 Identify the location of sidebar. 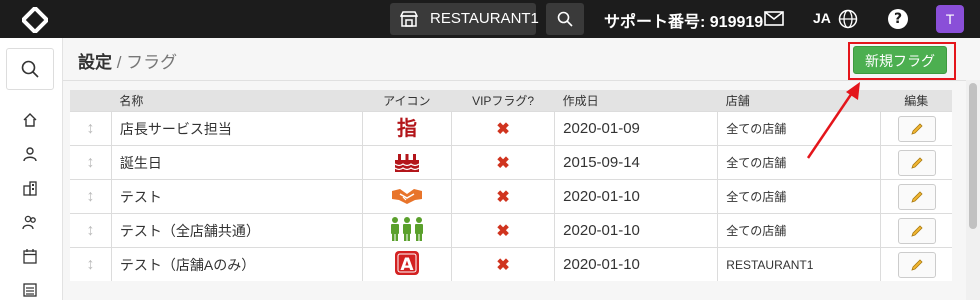
(31, 169).